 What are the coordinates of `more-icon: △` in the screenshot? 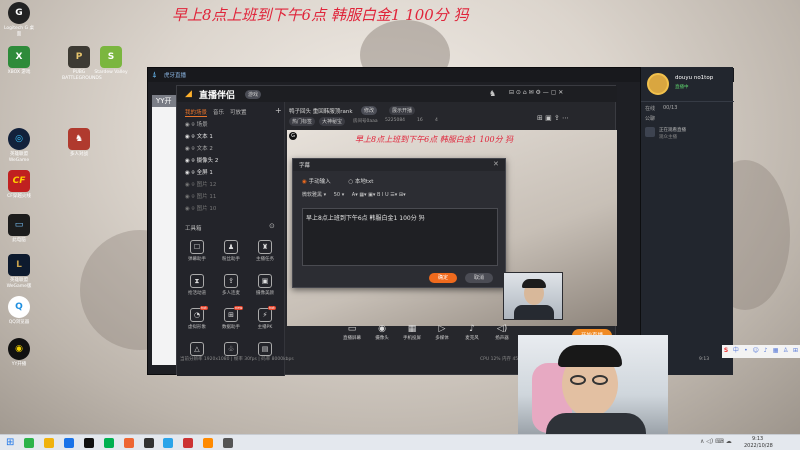 It's located at (197, 349).